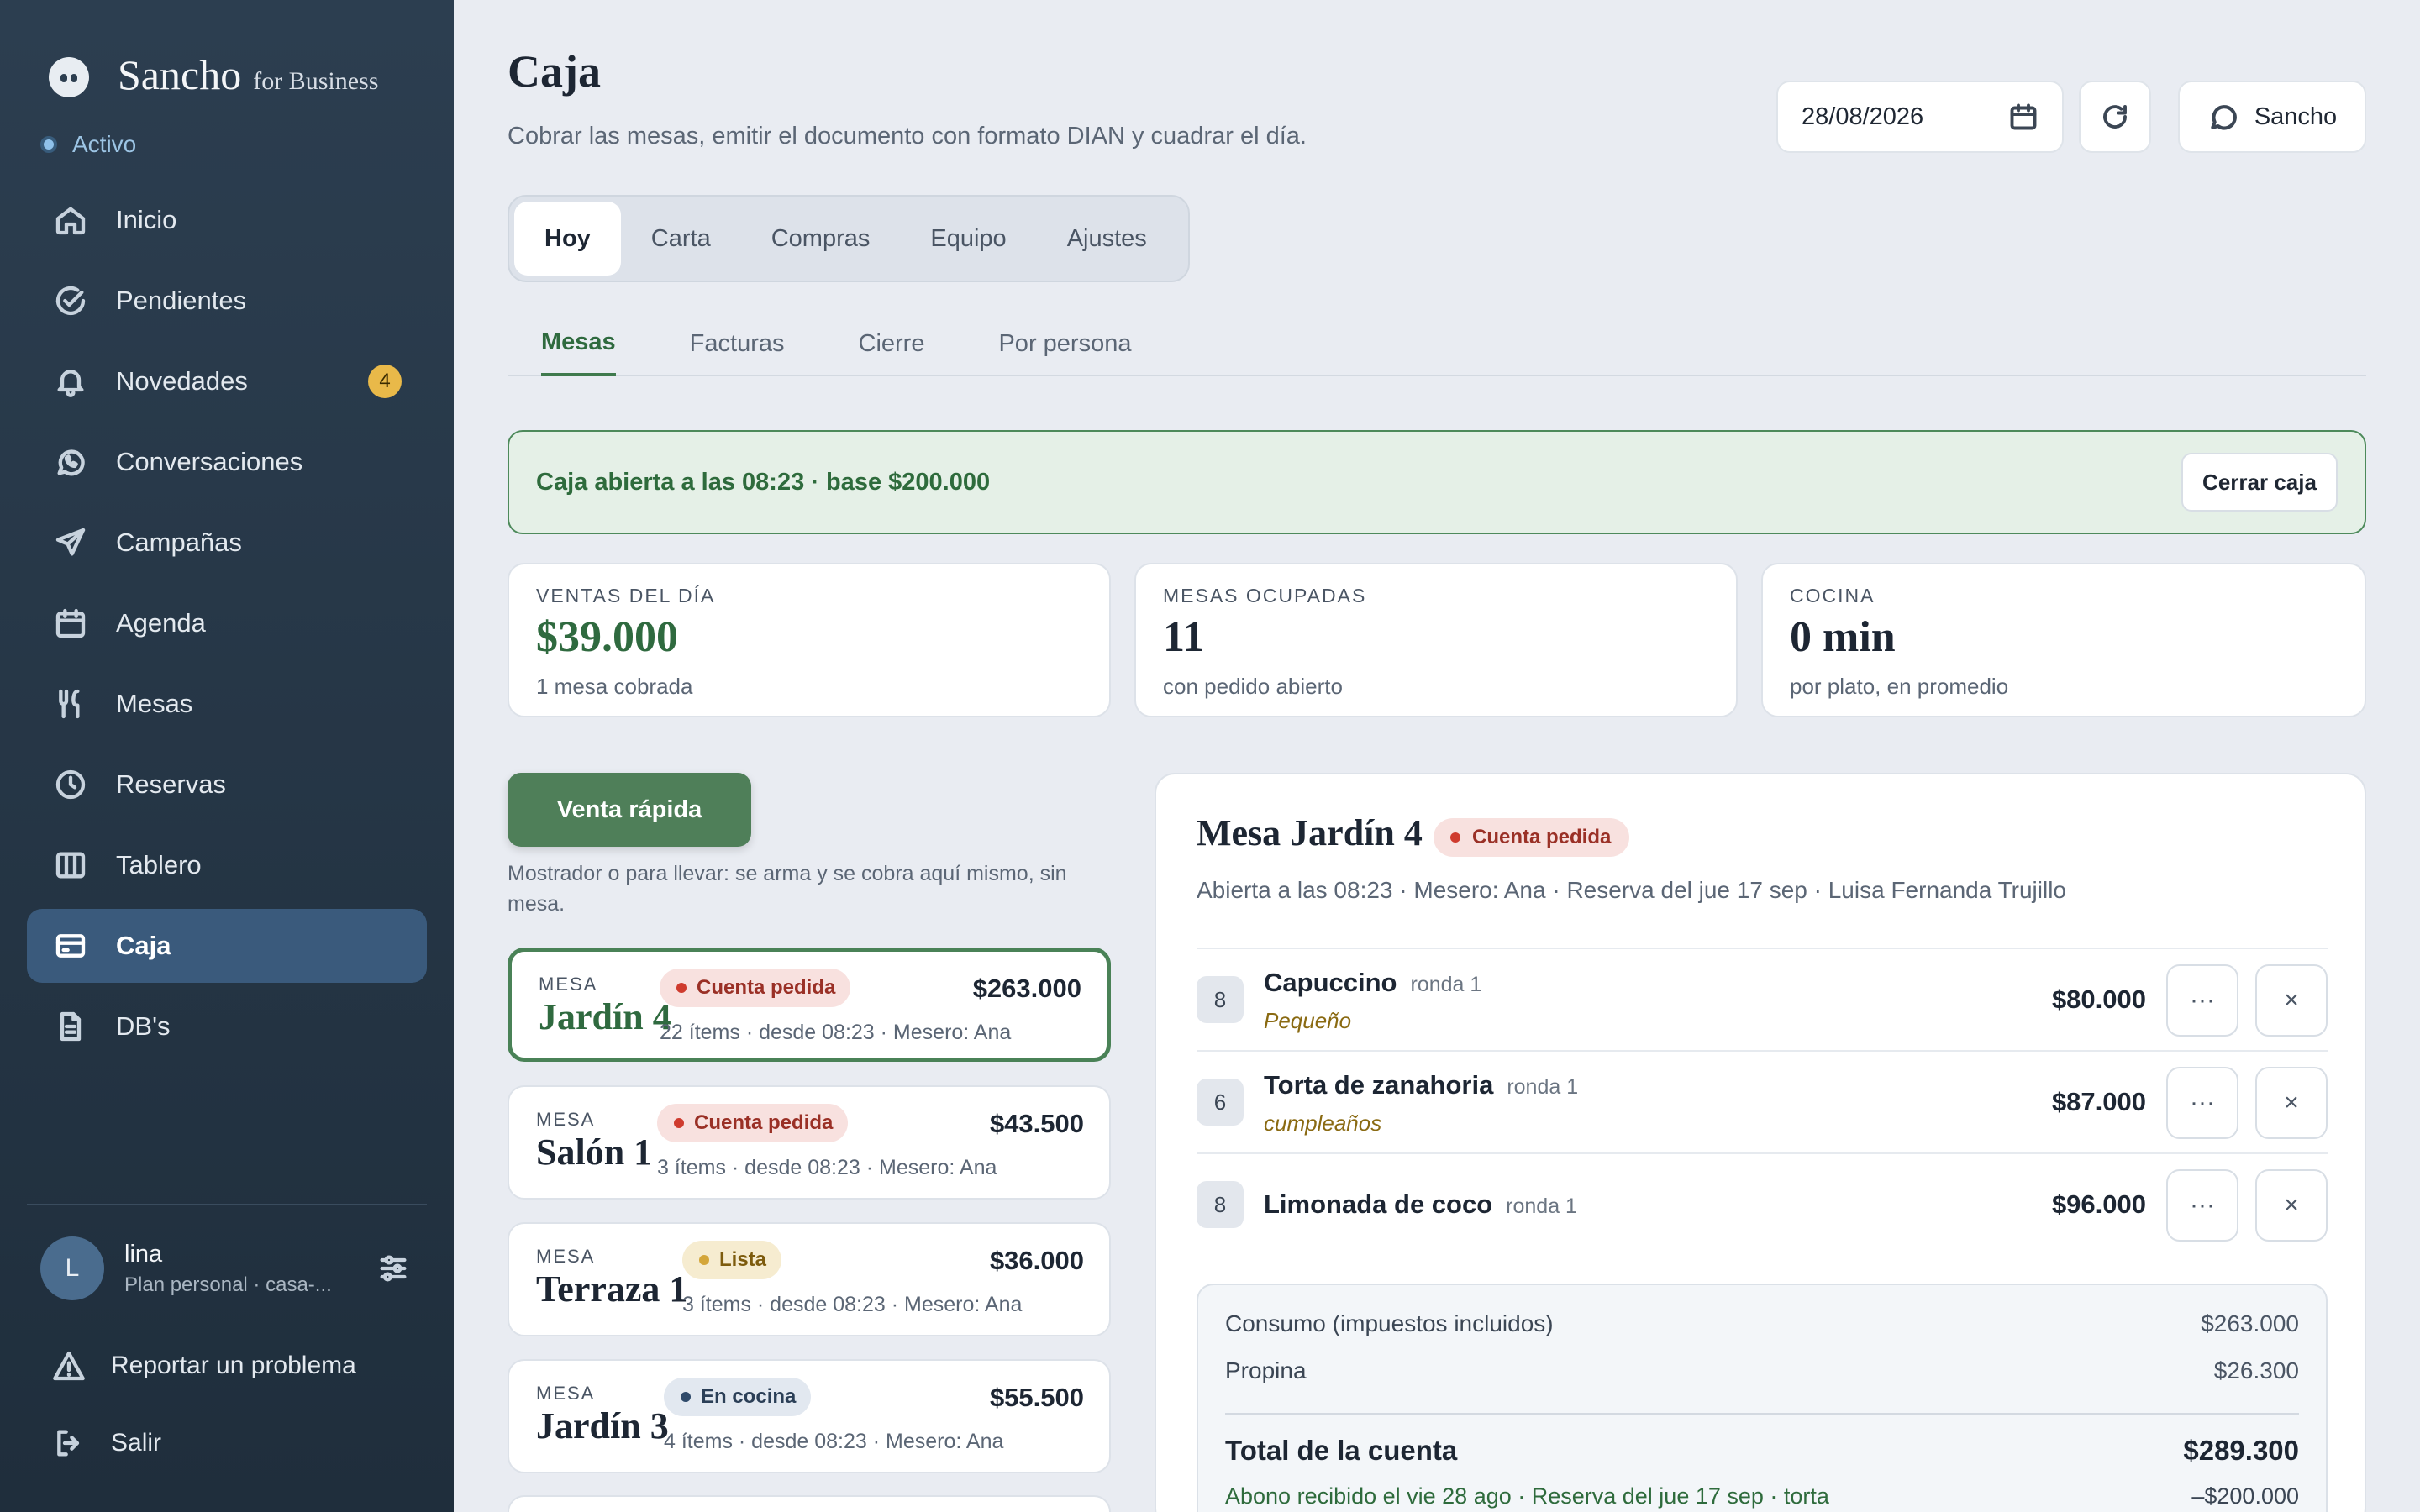 The image size is (2420, 1512). Describe the element at coordinates (1762, 1333) in the screenshot. I see `totals-consumo-row: Consumo (impuestos incluidos) $263.000` at that location.